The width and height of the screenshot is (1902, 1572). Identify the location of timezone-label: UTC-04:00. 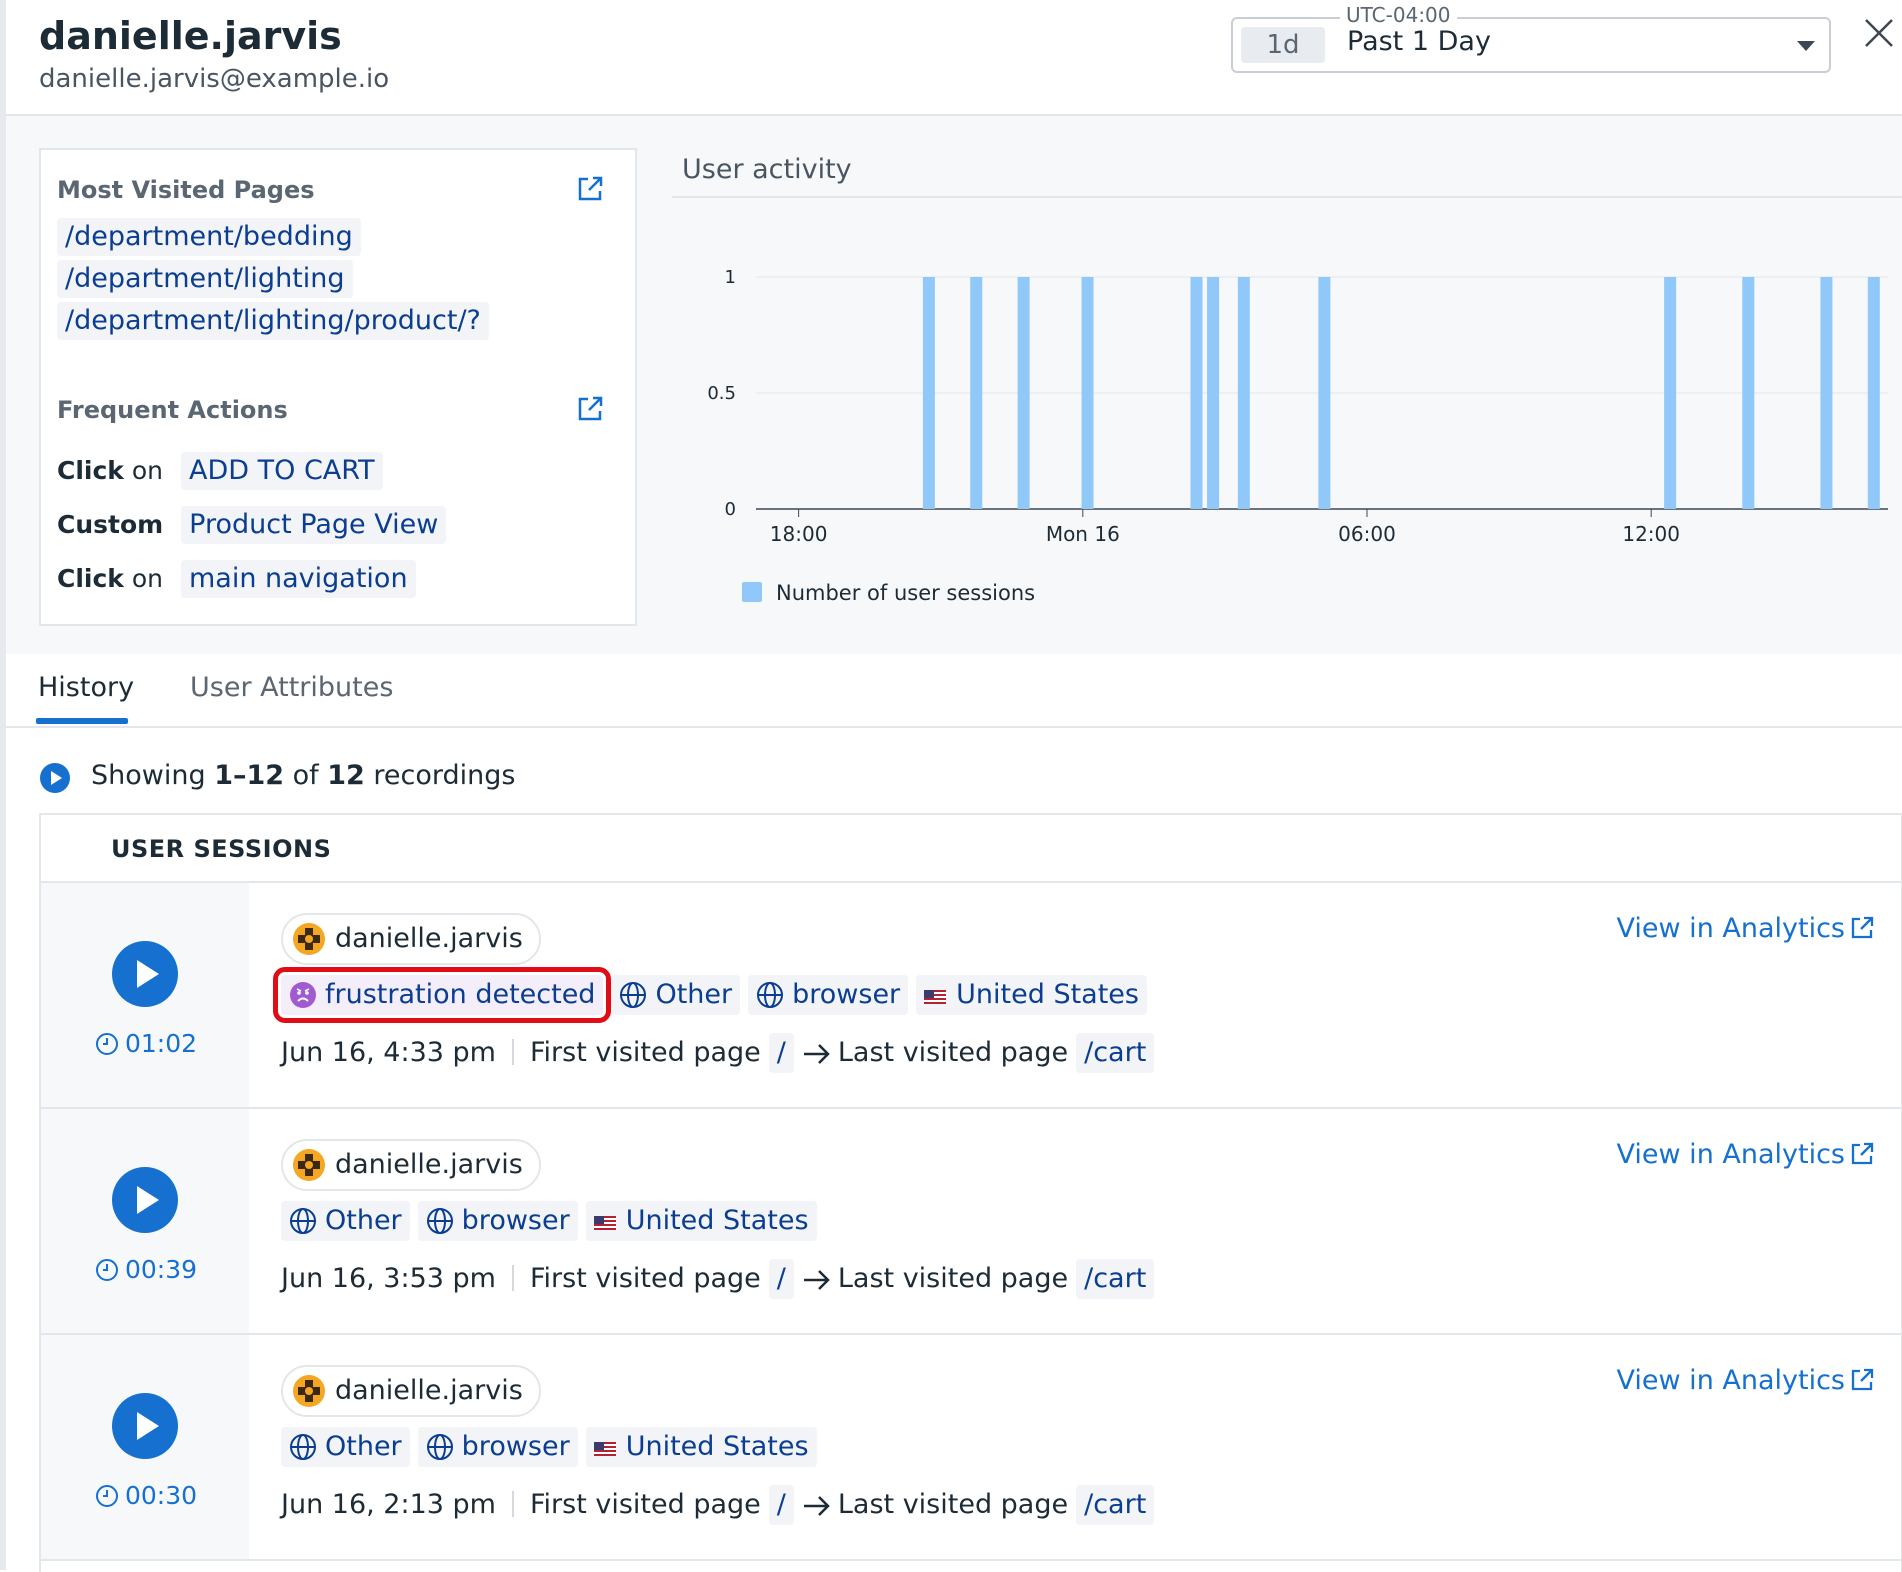
(1398, 15).